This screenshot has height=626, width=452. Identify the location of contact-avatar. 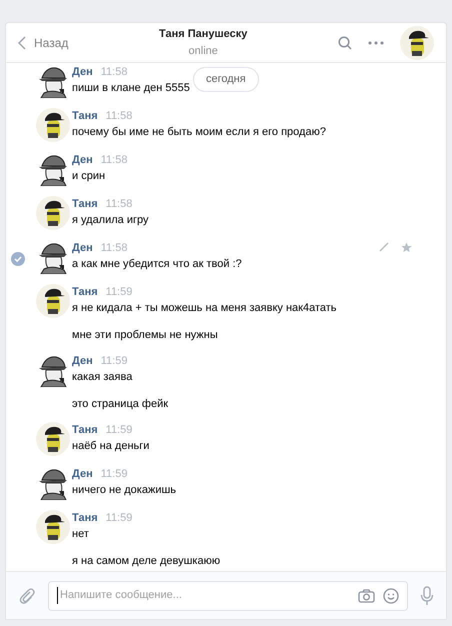
(417, 43).